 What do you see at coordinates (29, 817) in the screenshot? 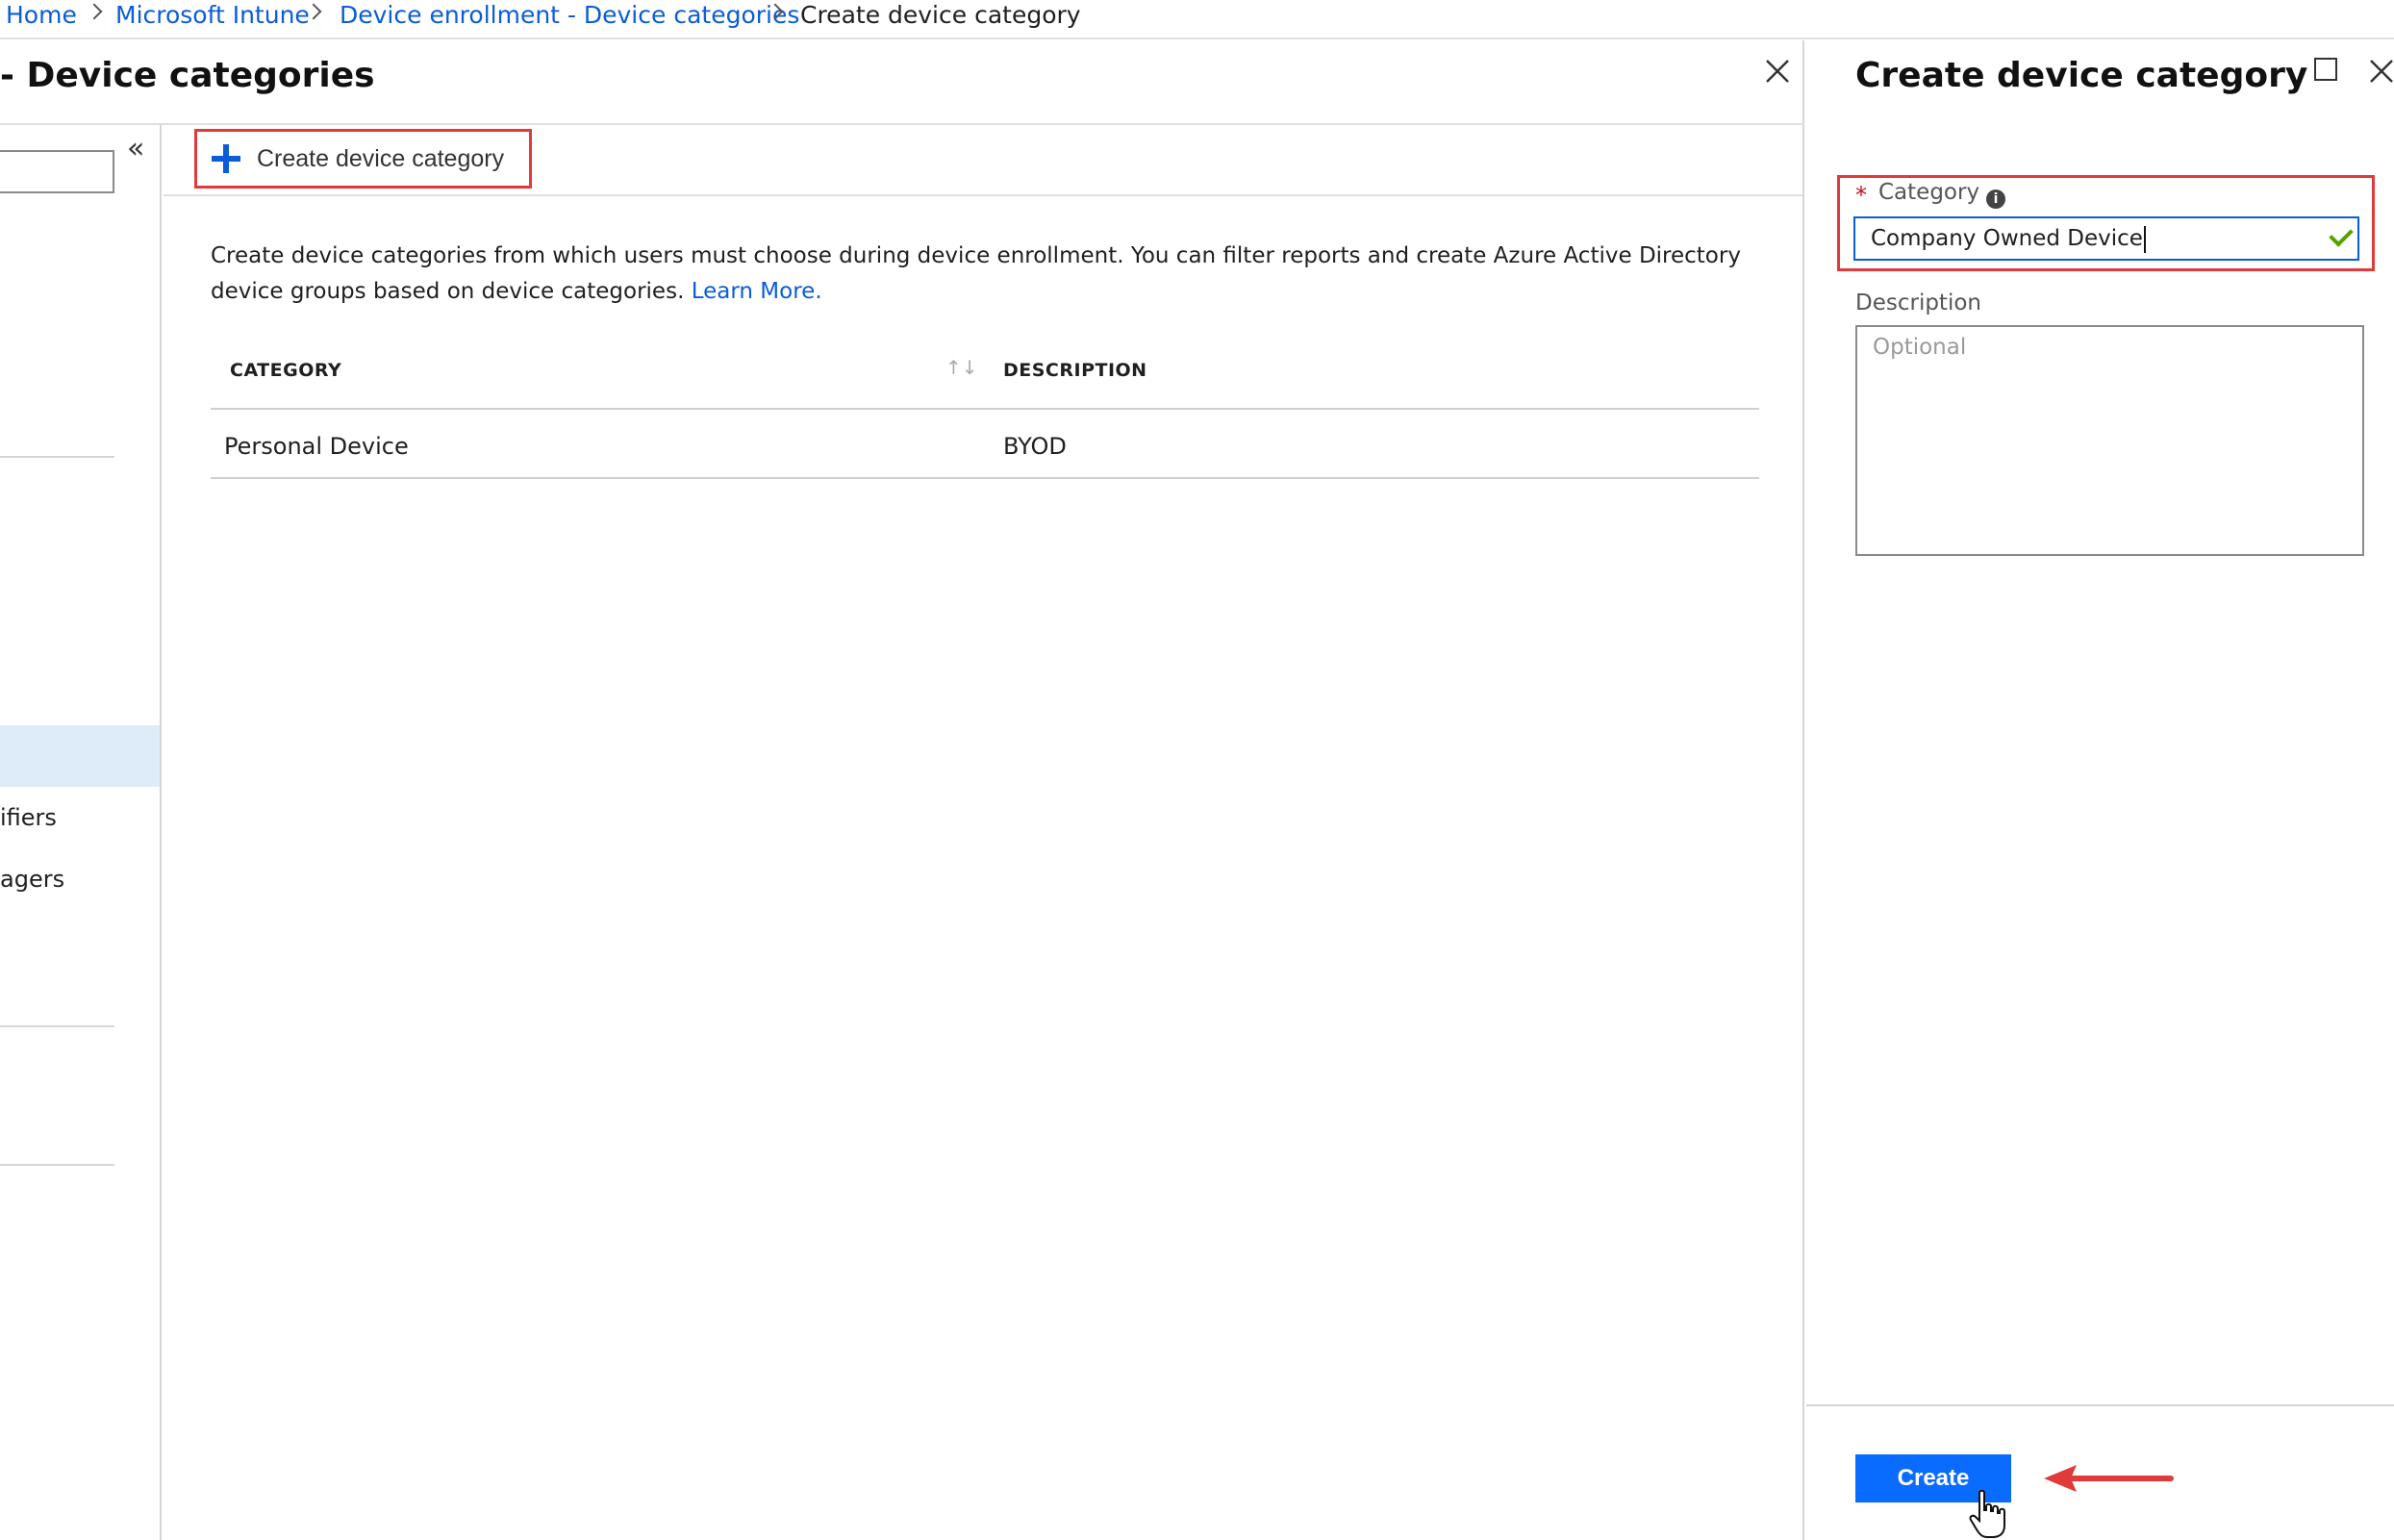
I see `menu-item-partial: ifiers` at bounding box center [29, 817].